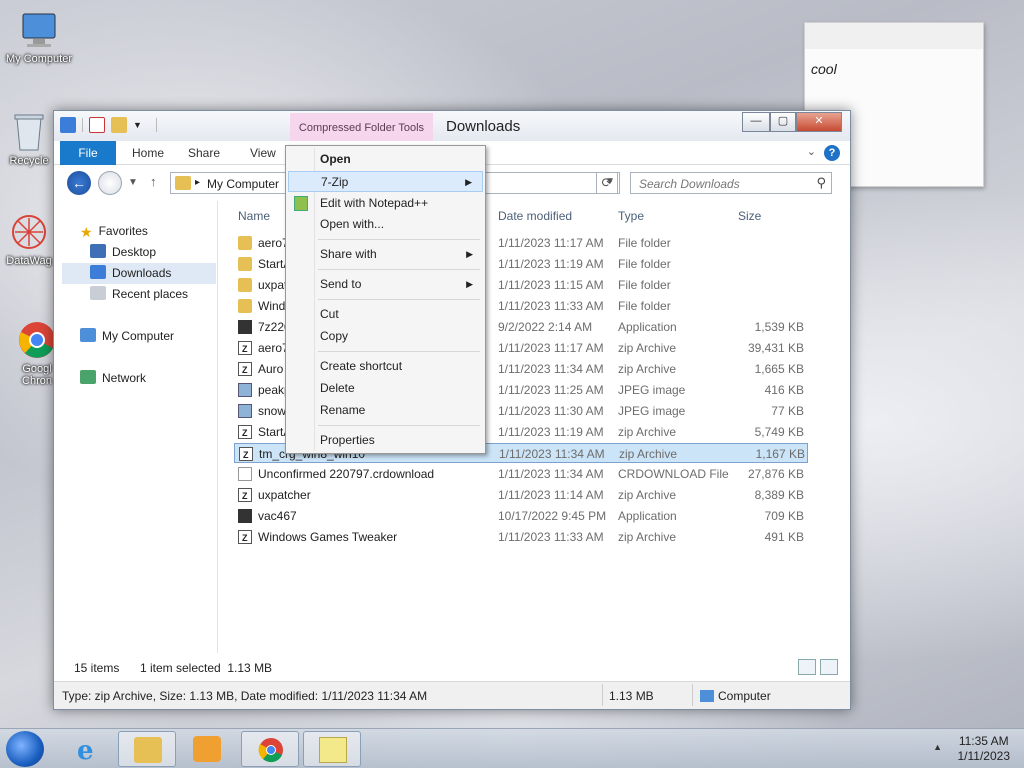 Image resolution: width=1024 pixels, height=768 pixels. What do you see at coordinates (551, 411) in the screenshot?
I see `file-date: 1/11/2023 11:30 AM` at bounding box center [551, 411].